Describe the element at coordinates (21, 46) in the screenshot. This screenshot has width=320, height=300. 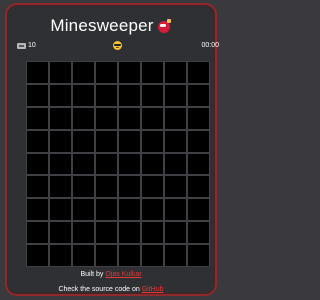
I see `flag-counter-icon` at that location.